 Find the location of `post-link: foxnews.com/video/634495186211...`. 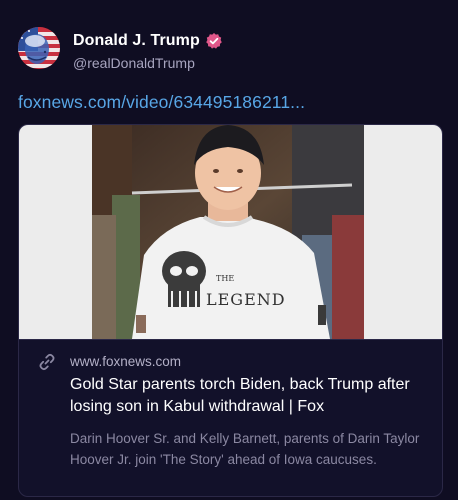

post-link: foxnews.com/video/634495186211... is located at coordinates (161, 102).